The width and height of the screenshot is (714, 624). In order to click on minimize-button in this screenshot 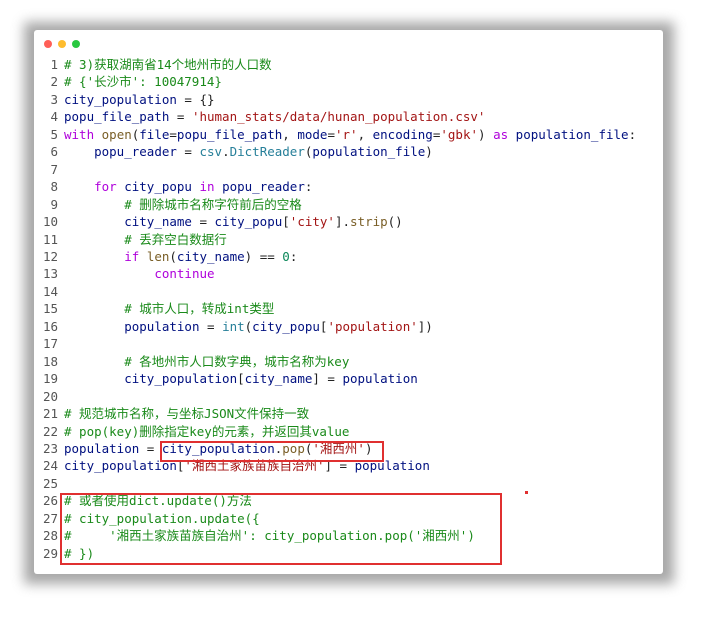, I will do `click(62, 44)`.